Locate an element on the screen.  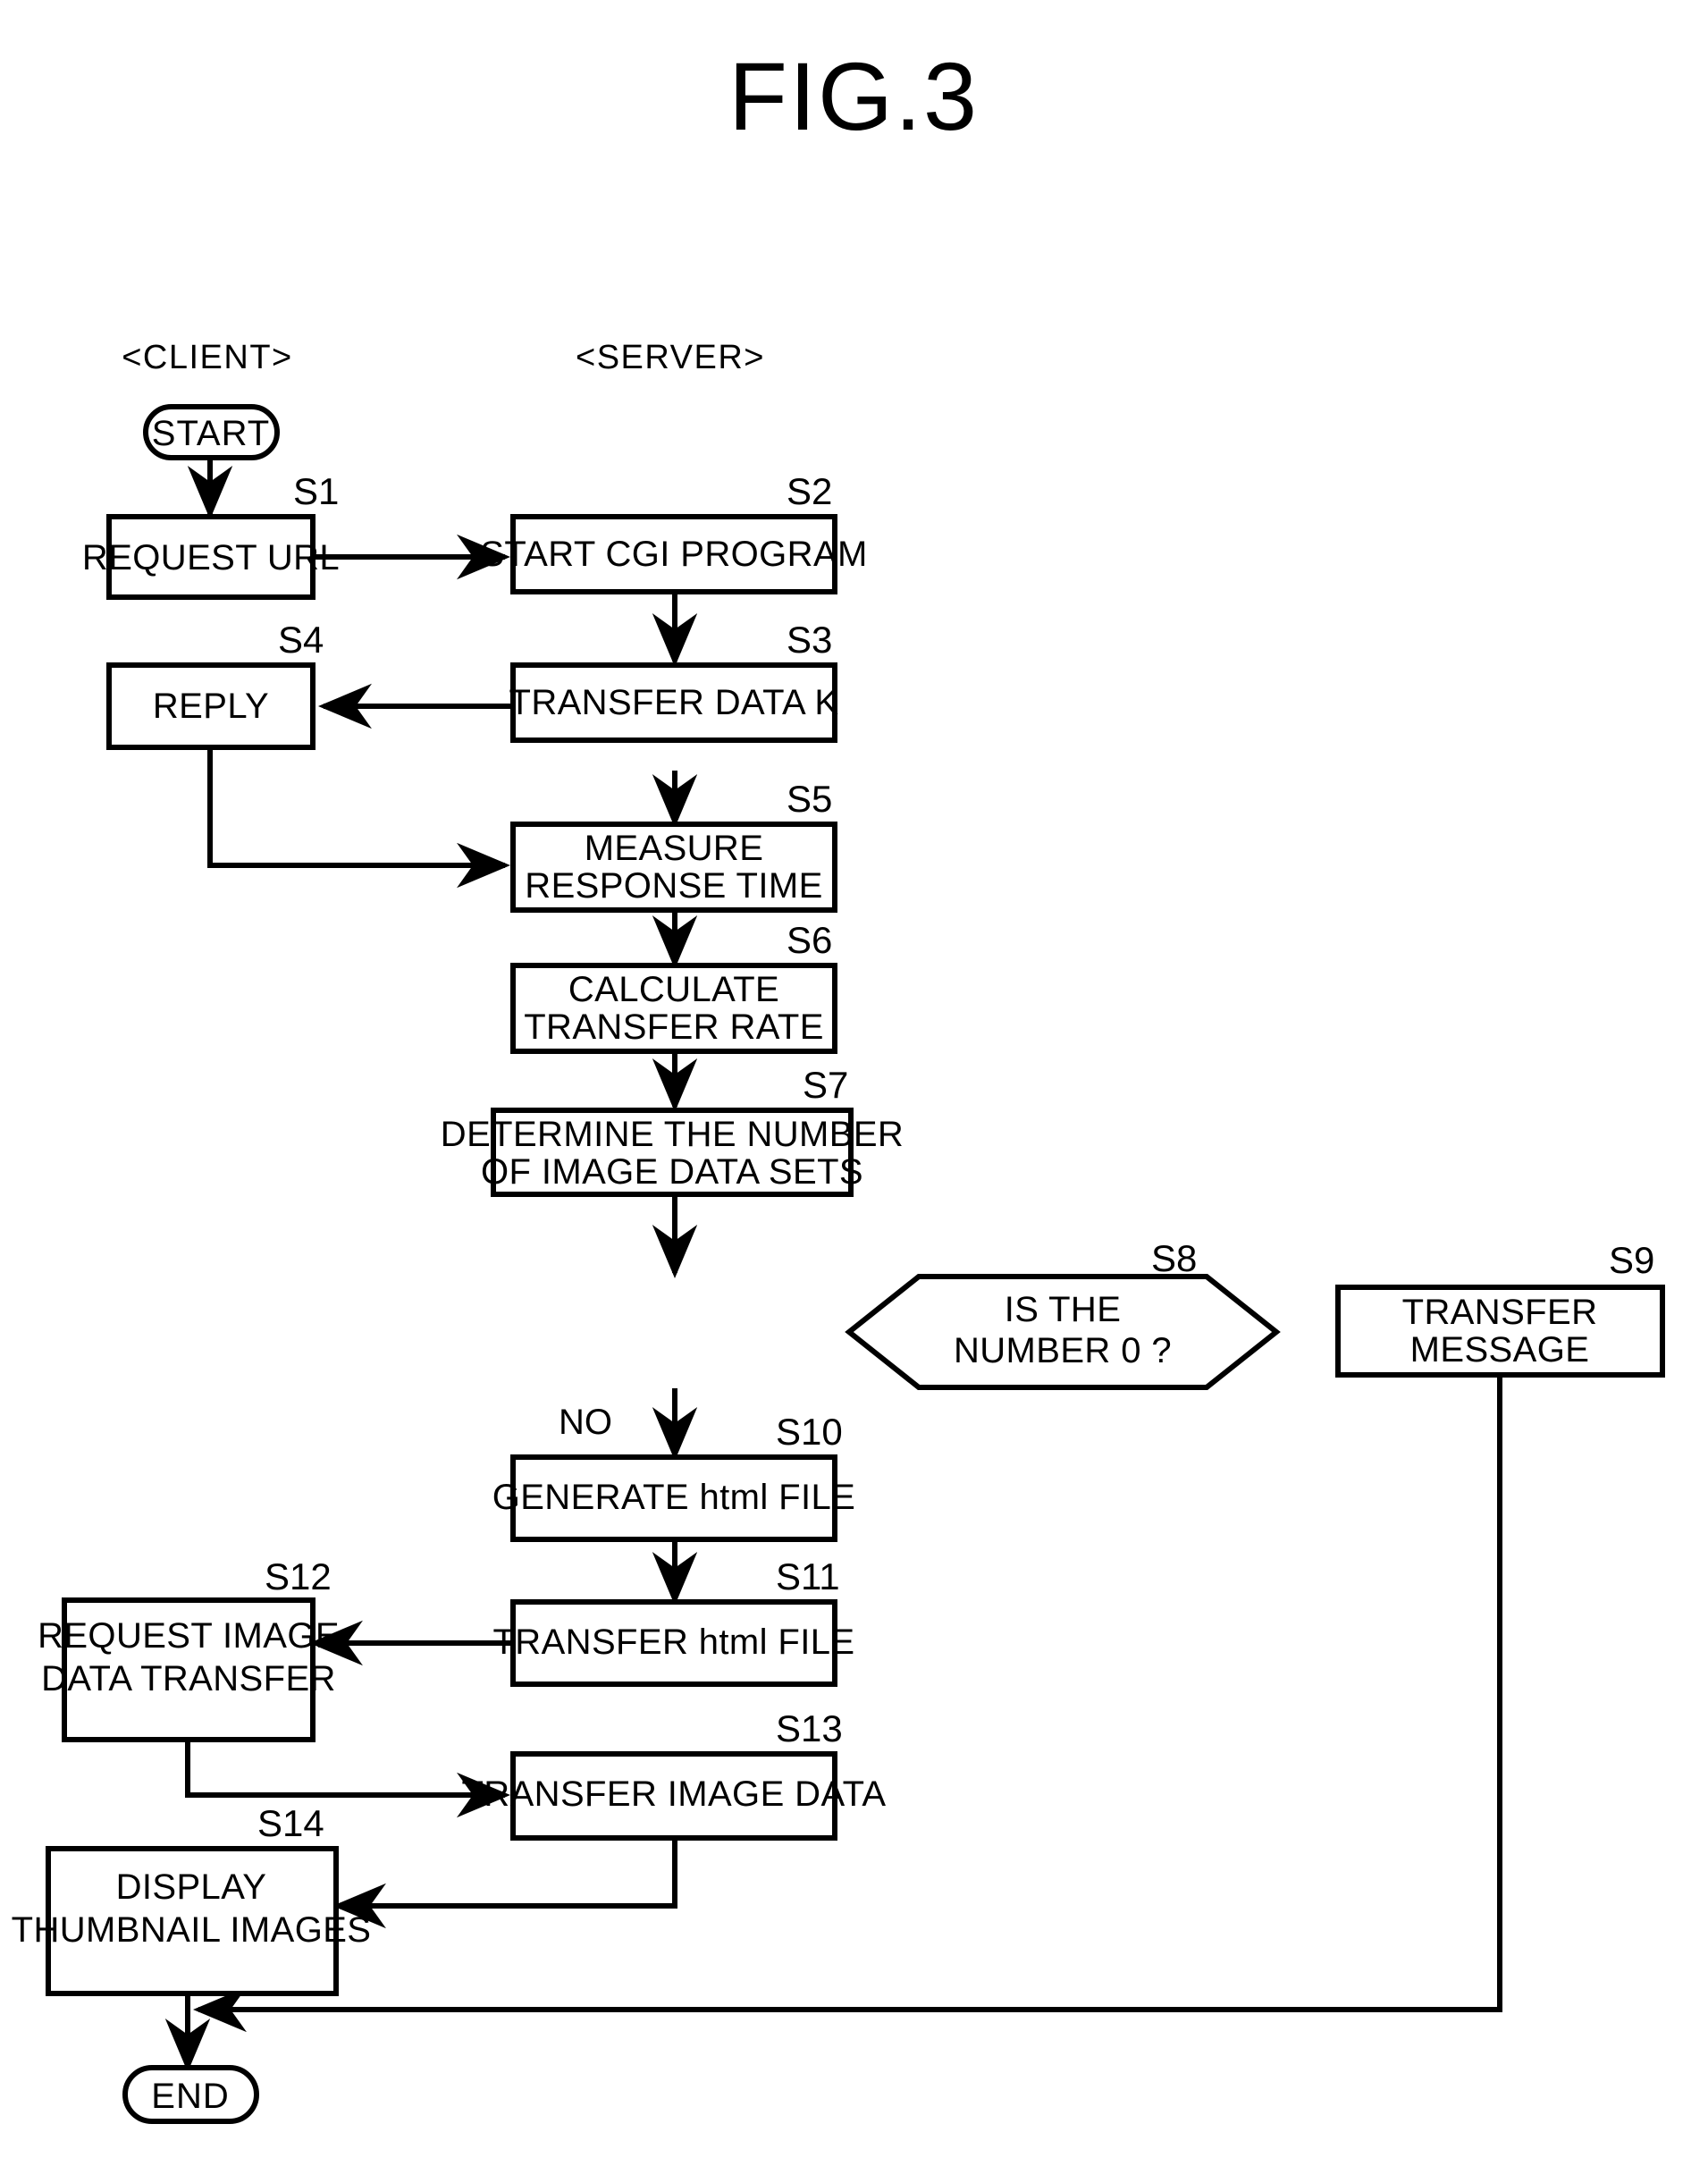
step-s8-line-2: NUMBER 0 ? is located at coordinates (1063, 1350).